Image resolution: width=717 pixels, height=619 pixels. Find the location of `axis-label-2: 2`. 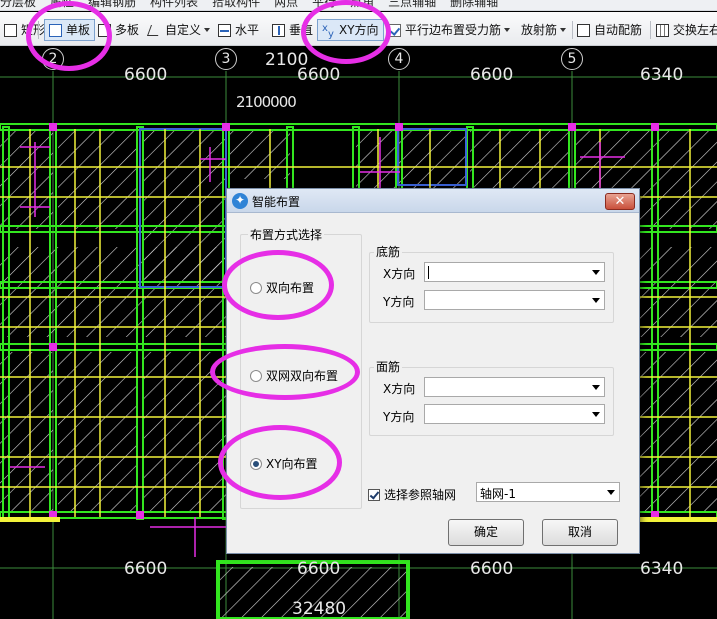

axis-label-2: 2 is located at coordinates (53, 59).